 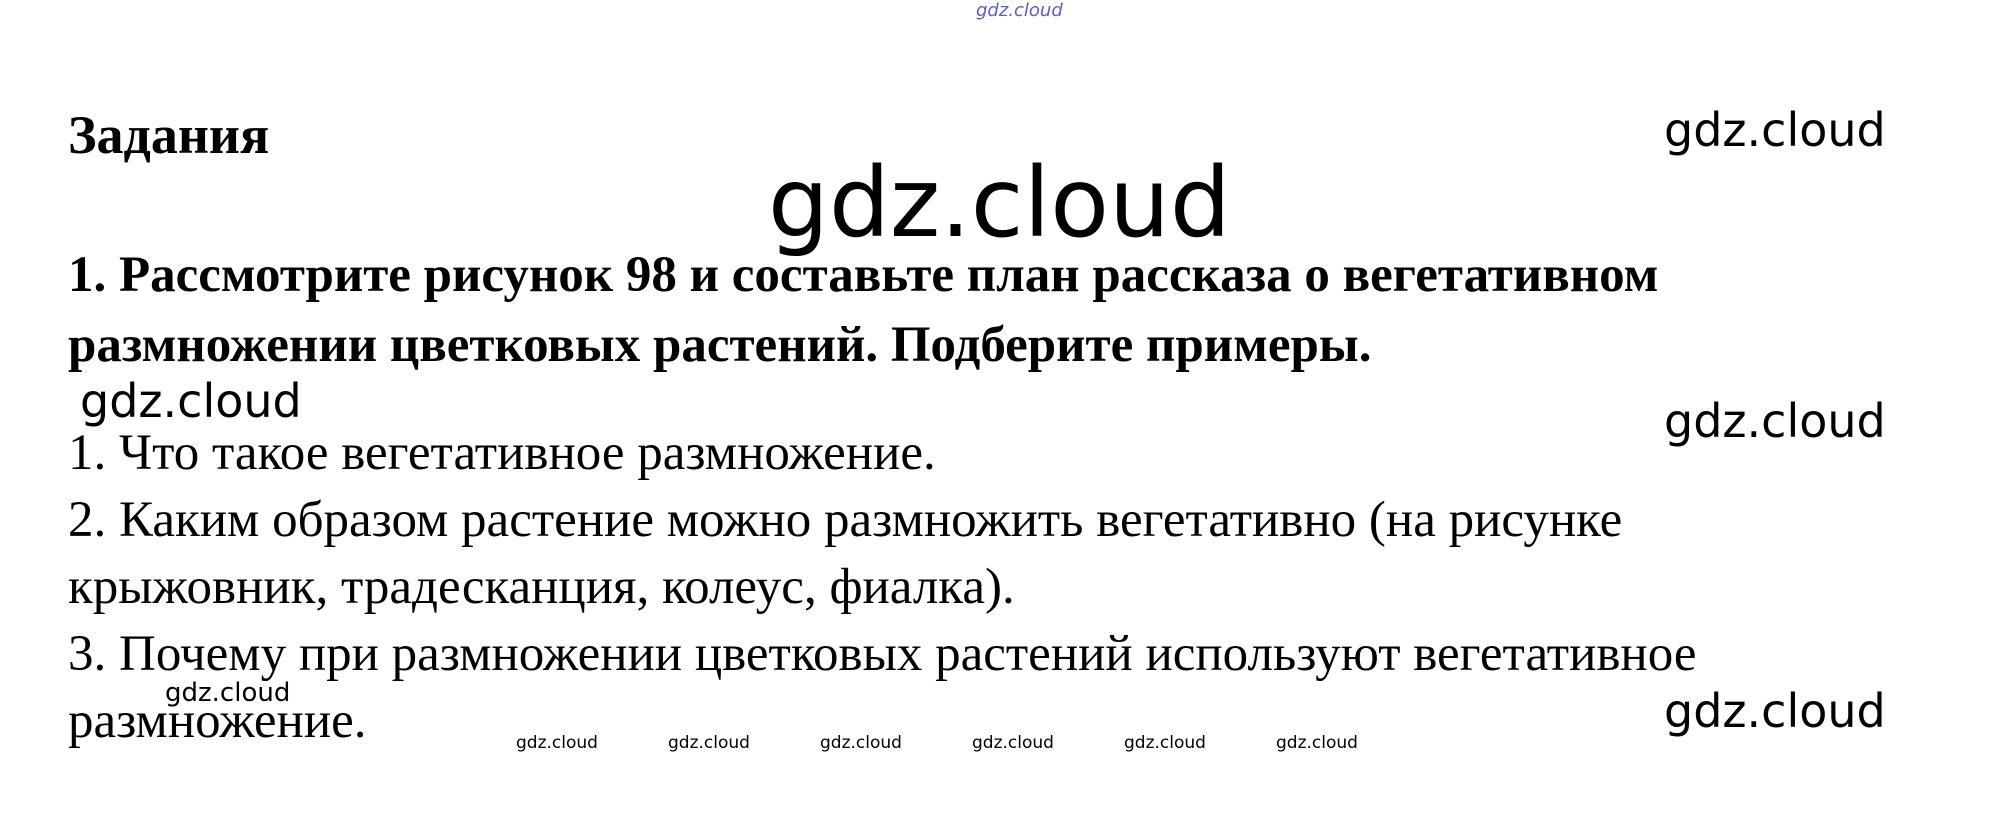 What do you see at coordinates (1775, 421) in the screenshot?
I see `watermark-right-2: gdz.cloud` at bounding box center [1775, 421].